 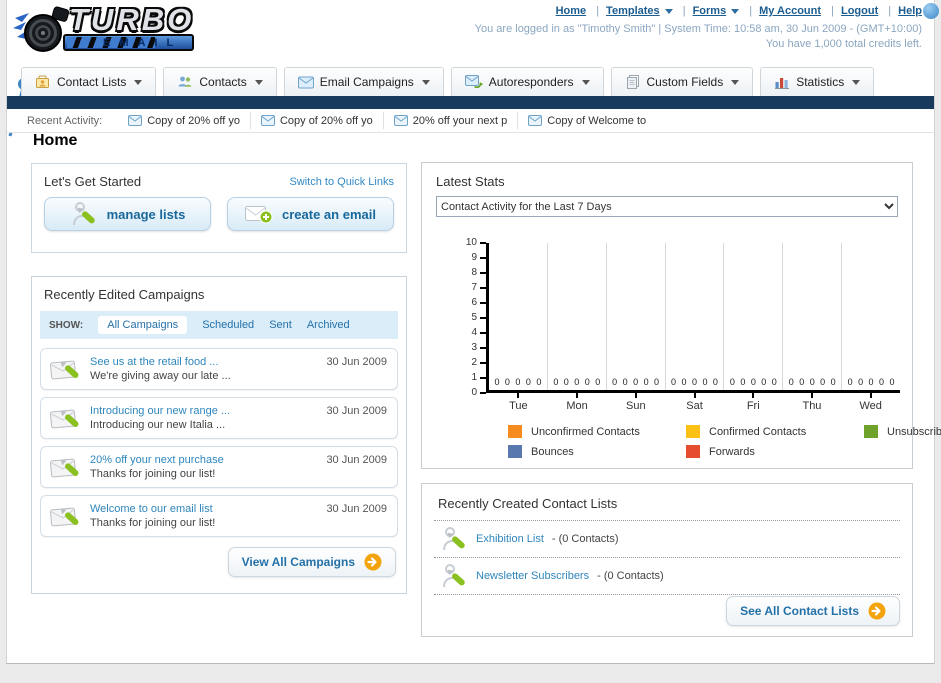 I want to click on legend-label: Confirmed Contacts, so click(x=758, y=431).